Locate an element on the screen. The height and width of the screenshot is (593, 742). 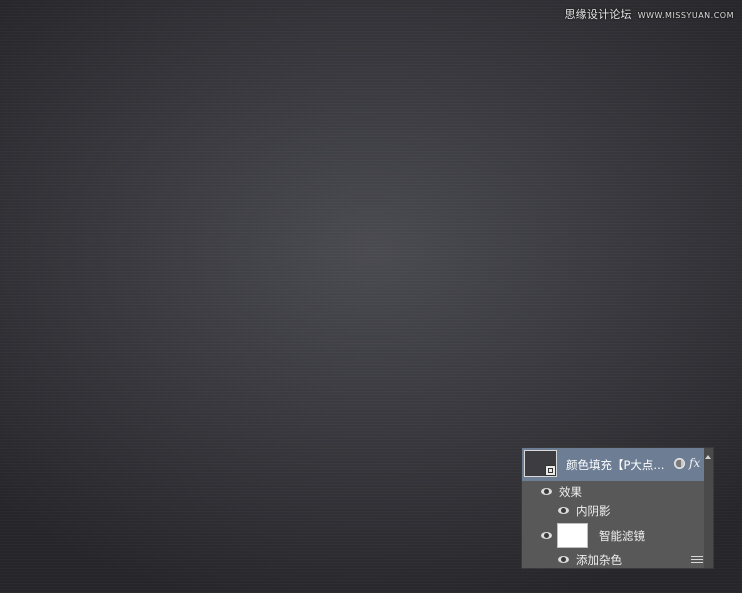
layers-panel: 颜色填充【P大点... fx 效果 内阴影 智能滤镜 添加杂色 is located at coordinates (617, 508).